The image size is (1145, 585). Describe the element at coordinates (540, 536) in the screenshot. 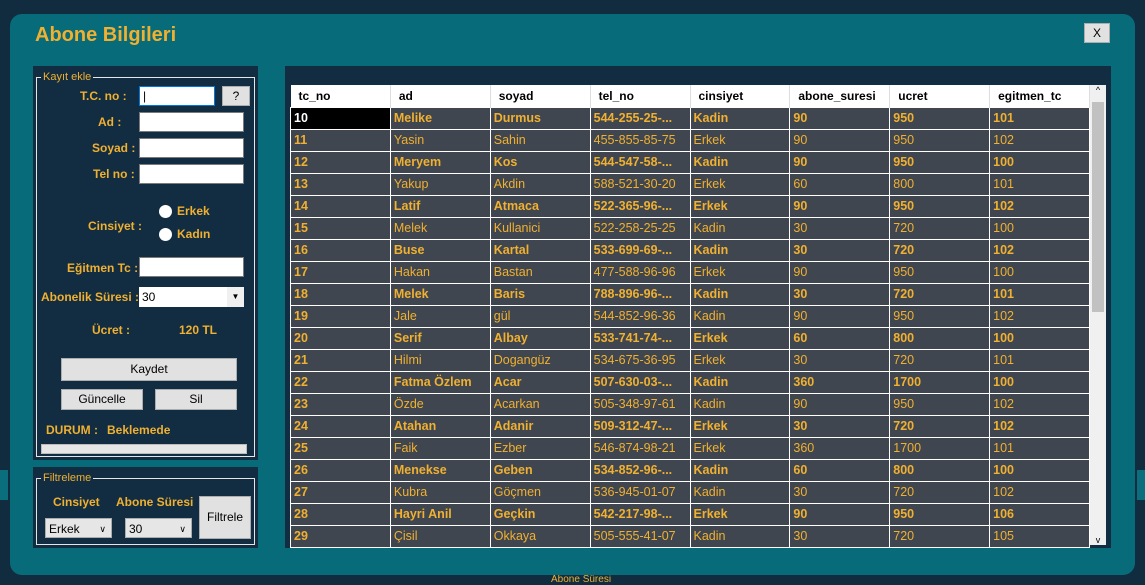

I see `cell-soyad: Okkaya` at that location.